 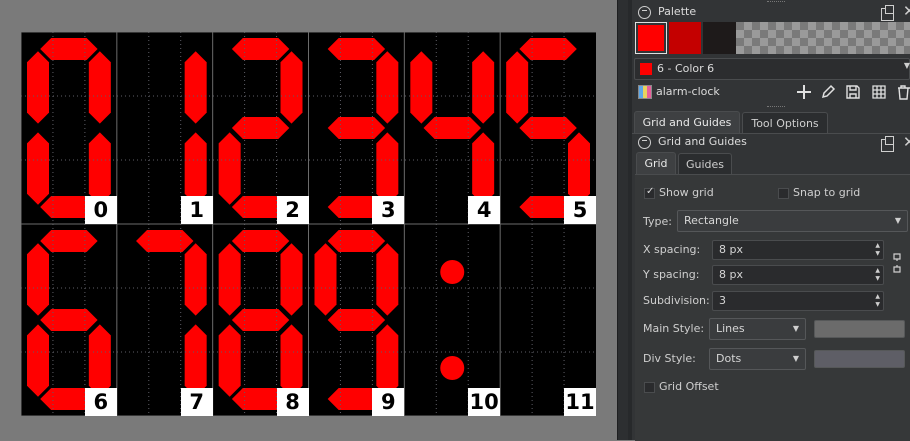 I want to click on grid-docker-icon, so click(x=644, y=142).